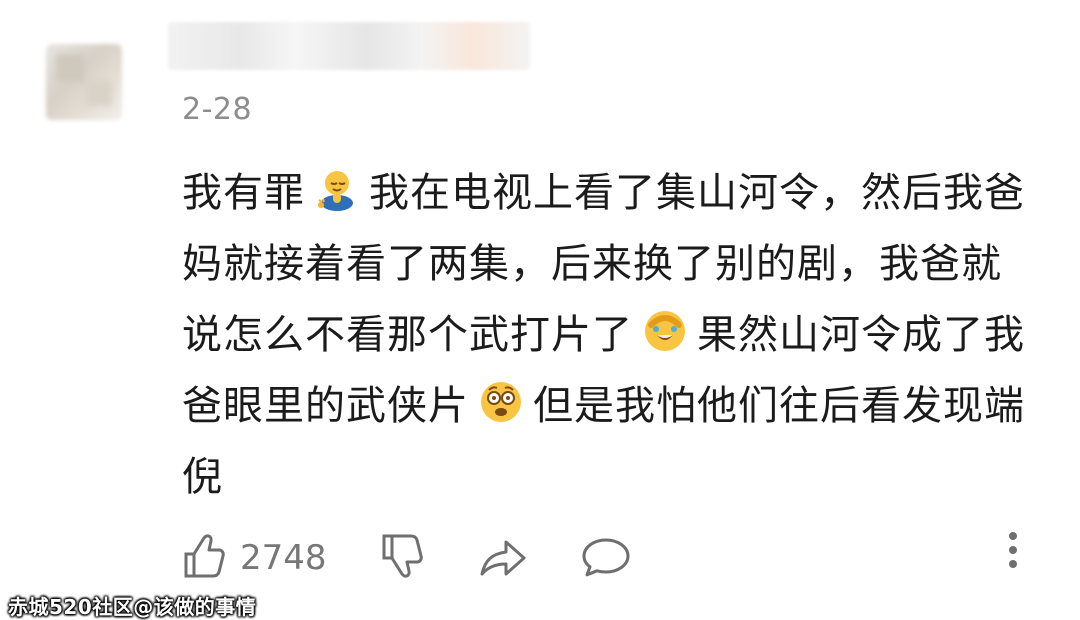 Image resolution: width=1080 pixels, height=620 pixels. I want to click on like-button: 2748, so click(253, 558).